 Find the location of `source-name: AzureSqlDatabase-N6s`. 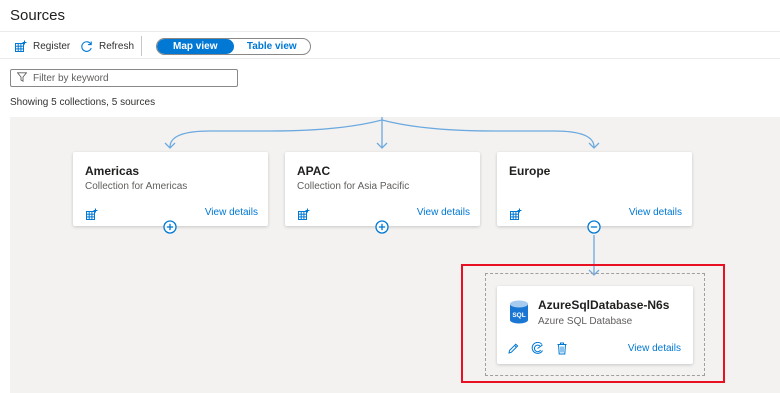

source-name: AzureSqlDatabase-N6s is located at coordinates (604, 305).